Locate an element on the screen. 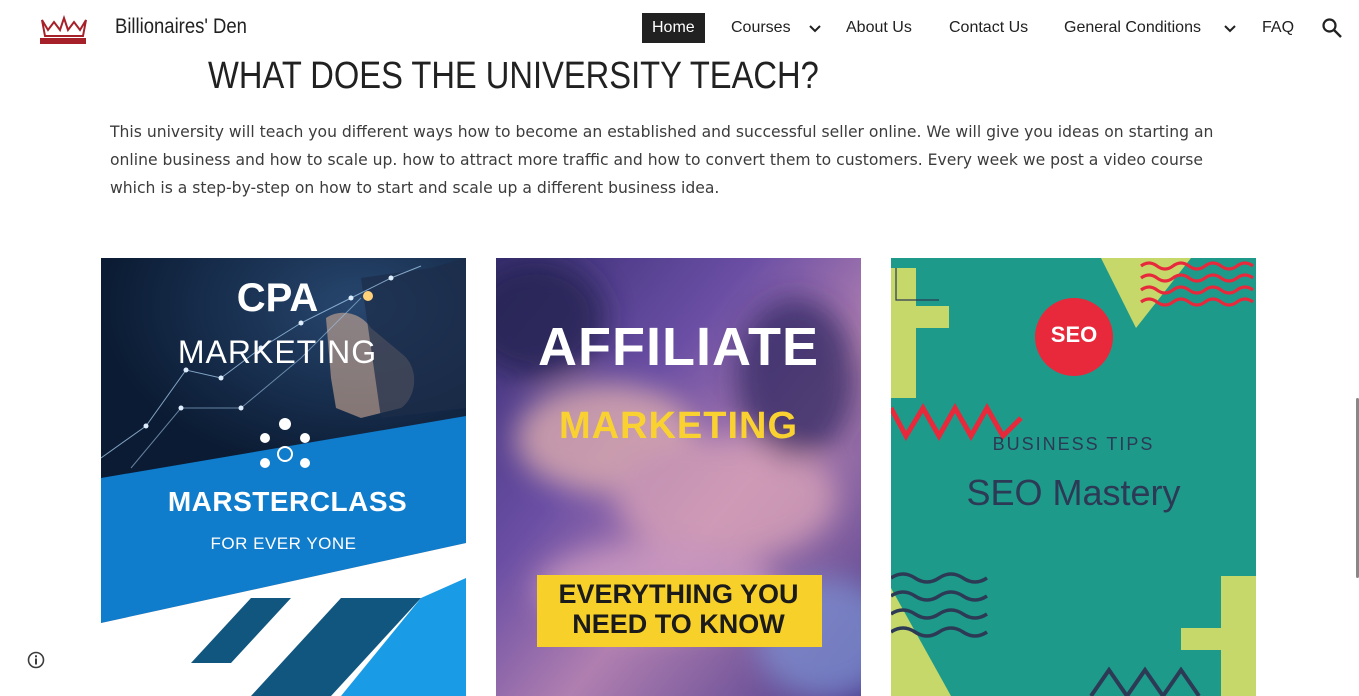 The width and height of the screenshot is (1359, 696). site-title: Billionaires' Den is located at coordinates (181, 27).